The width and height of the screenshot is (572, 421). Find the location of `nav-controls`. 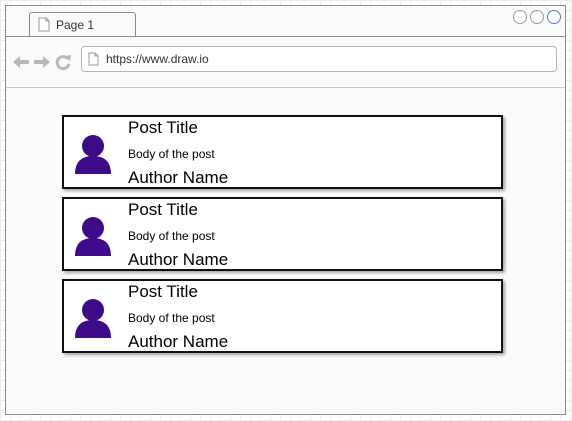

nav-controls is located at coordinates (42, 64).